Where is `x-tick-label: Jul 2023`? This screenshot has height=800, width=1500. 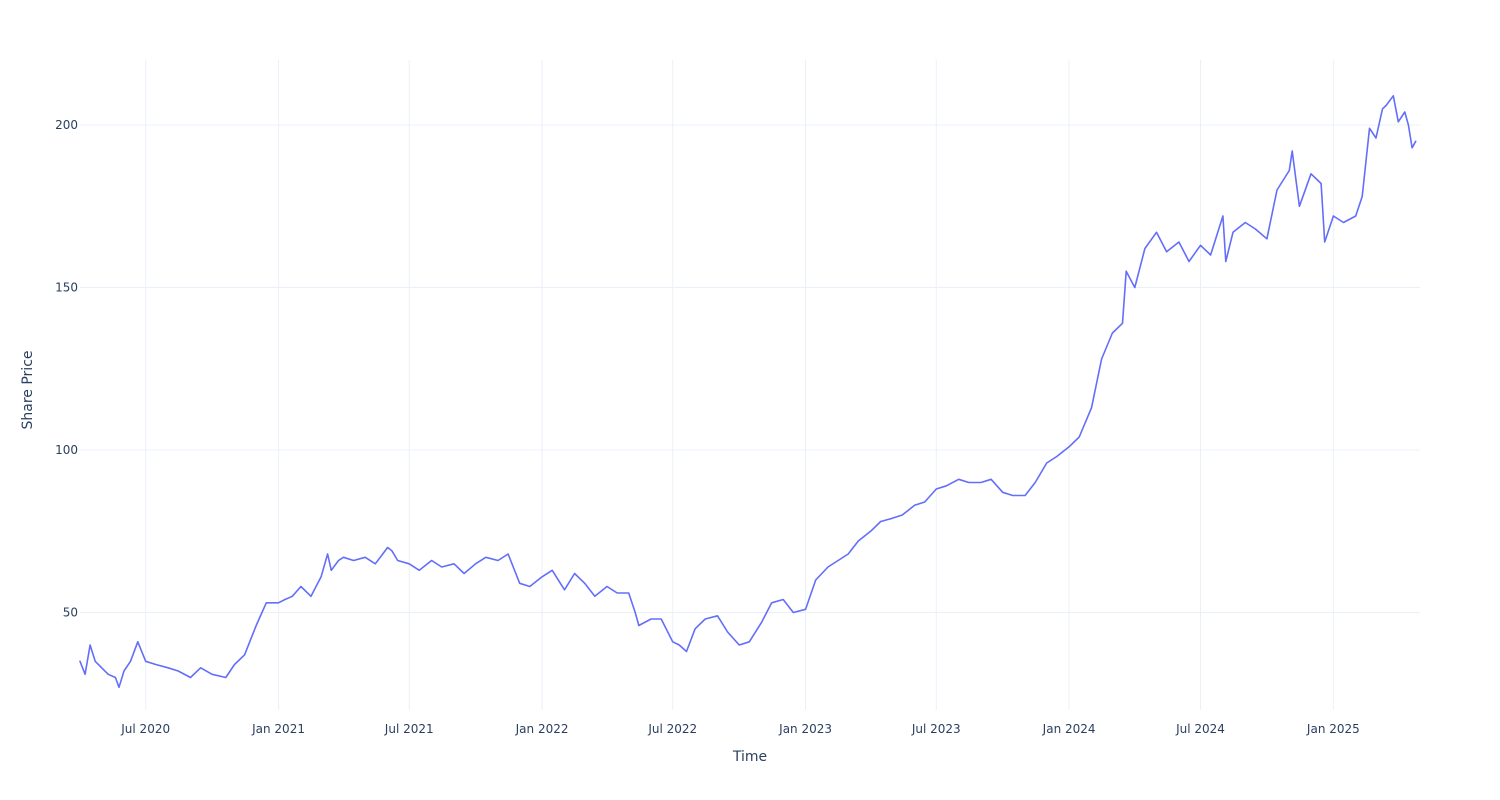
x-tick-label: Jul 2023 is located at coordinates (936, 729).